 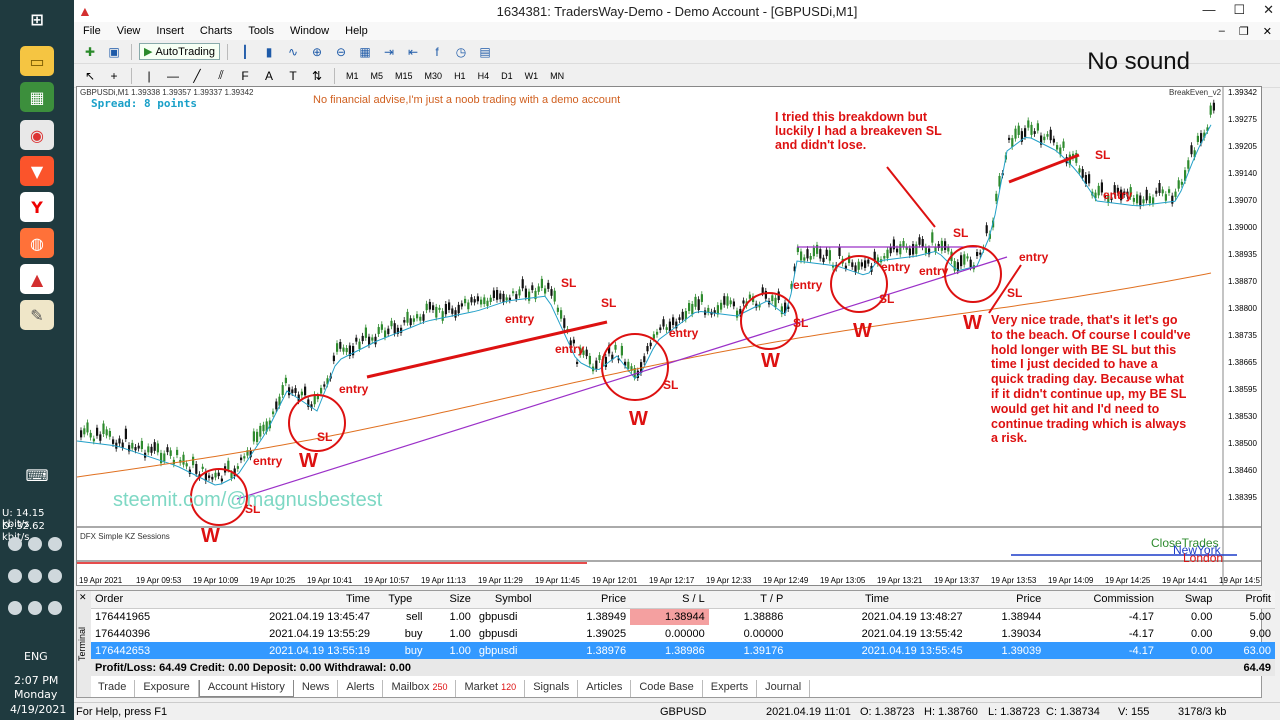 What do you see at coordinates (1267, 31) in the screenshot?
I see `window-close-icon: ✕` at bounding box center [1267, 31].